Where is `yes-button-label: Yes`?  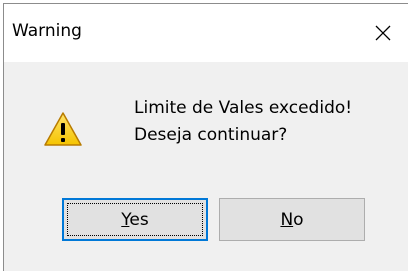
yes-button-label: Yes is located at coordinates (135, 220).